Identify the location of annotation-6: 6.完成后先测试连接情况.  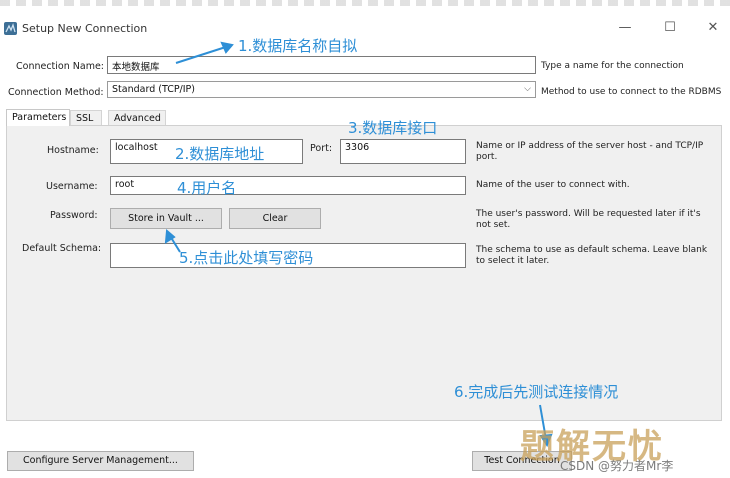
(536, 392).